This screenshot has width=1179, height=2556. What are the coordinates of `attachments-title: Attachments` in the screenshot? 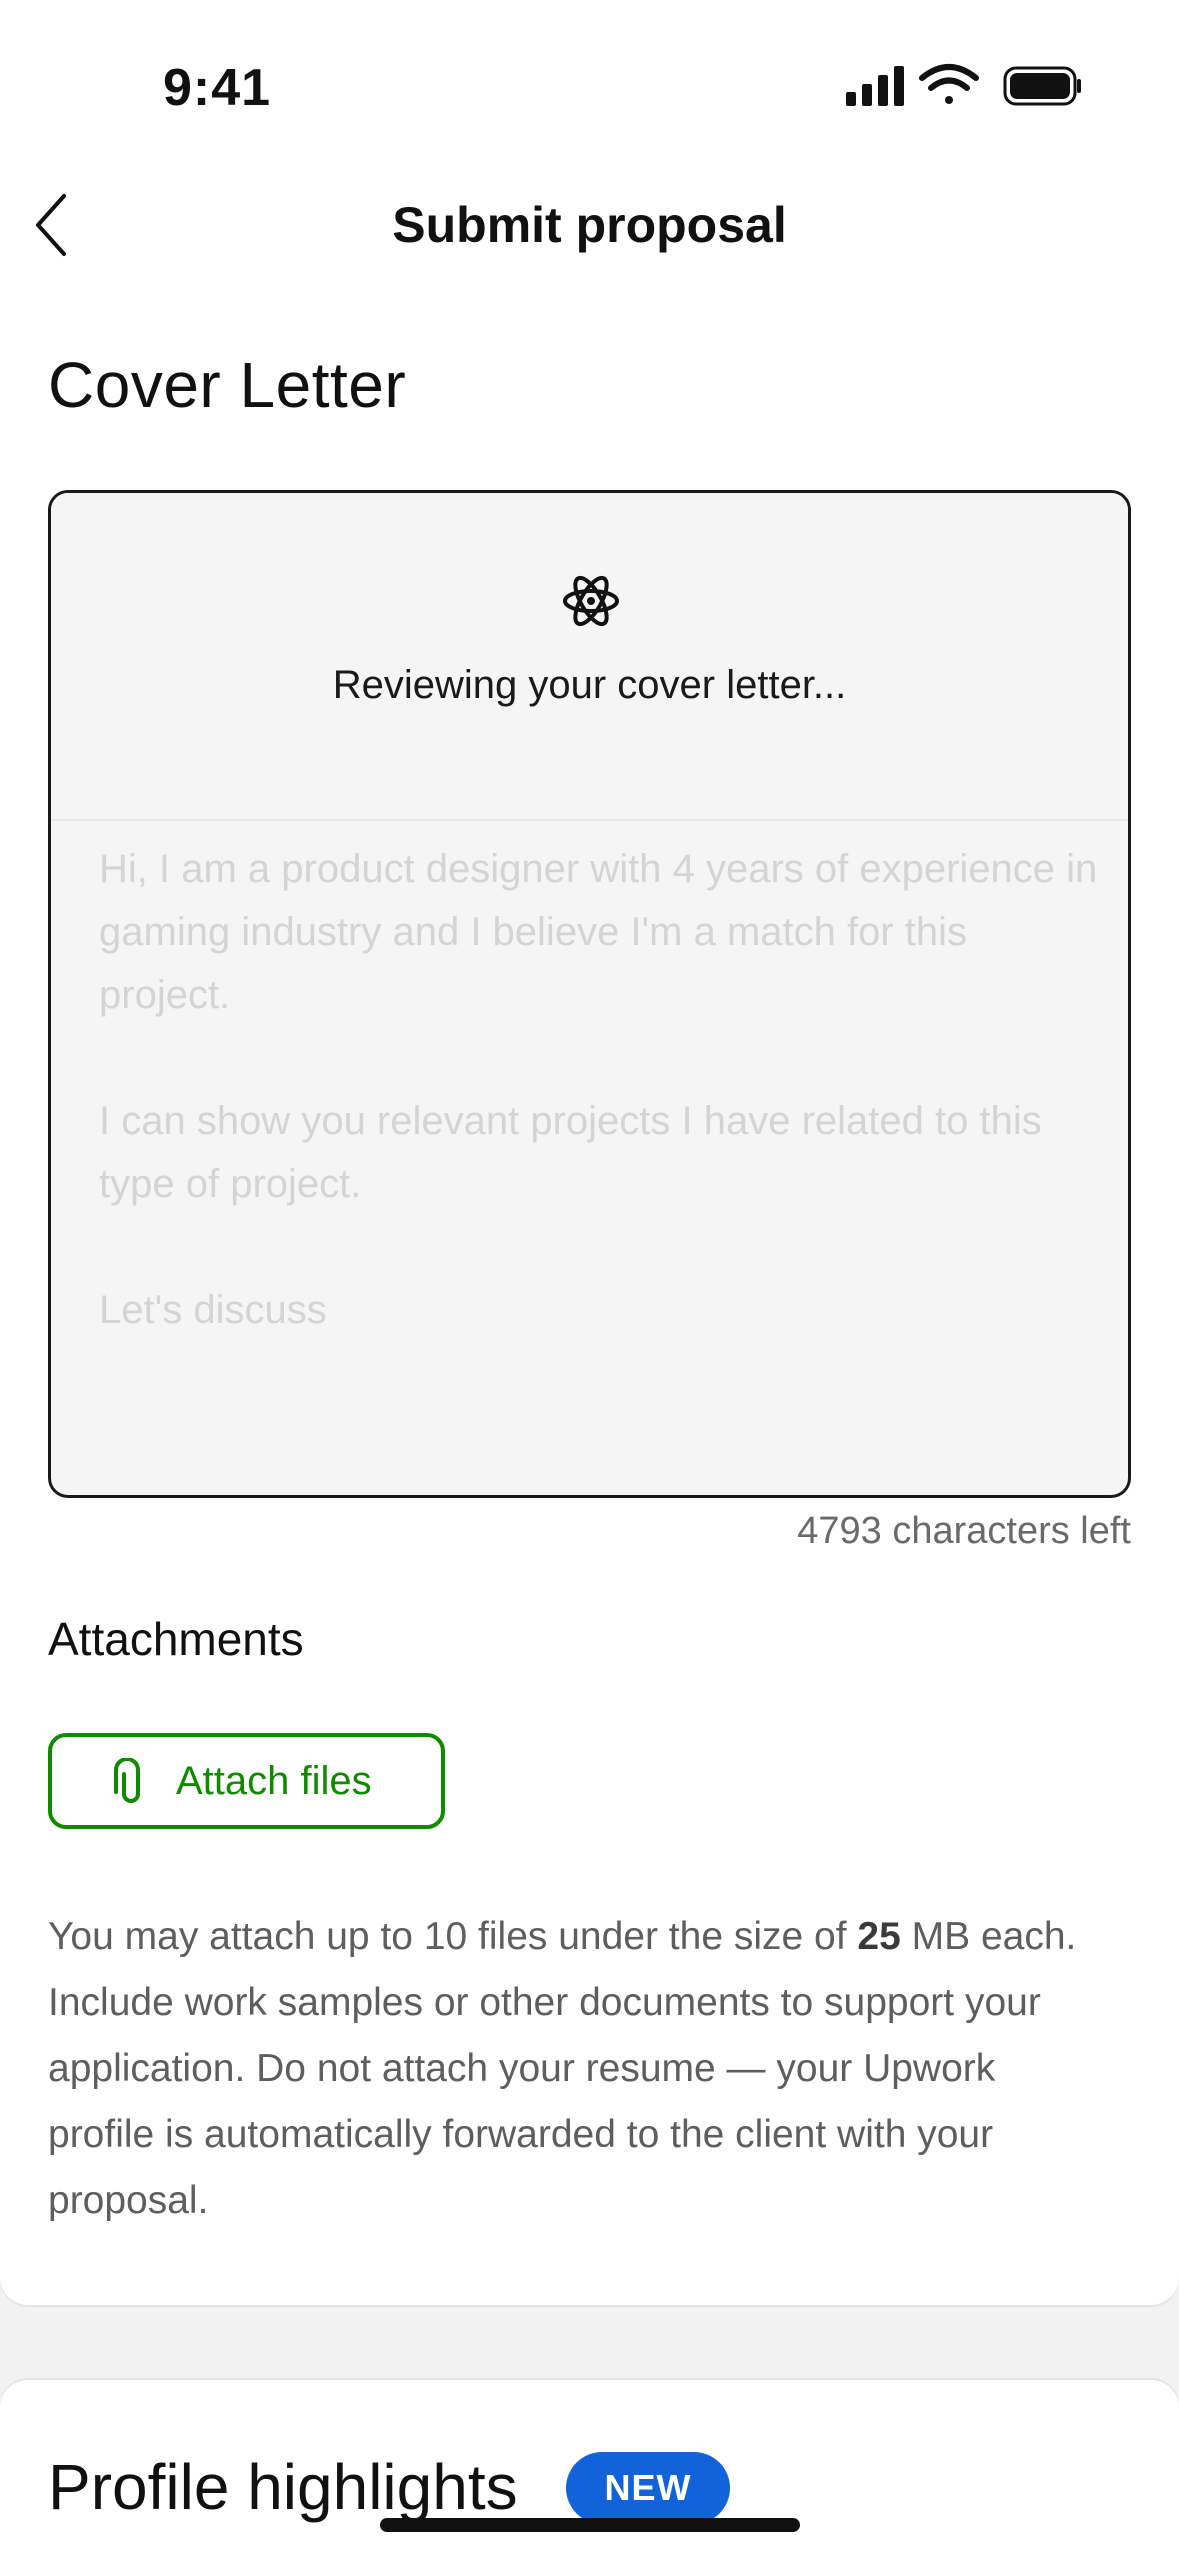 It's located at (176, 1639).